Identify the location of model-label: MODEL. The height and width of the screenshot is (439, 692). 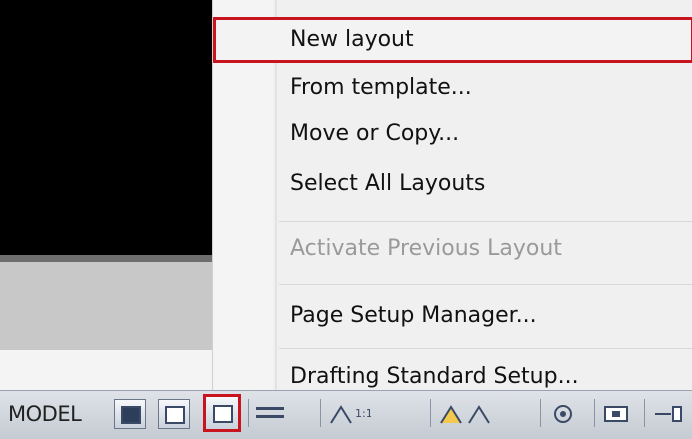
(45, 414).